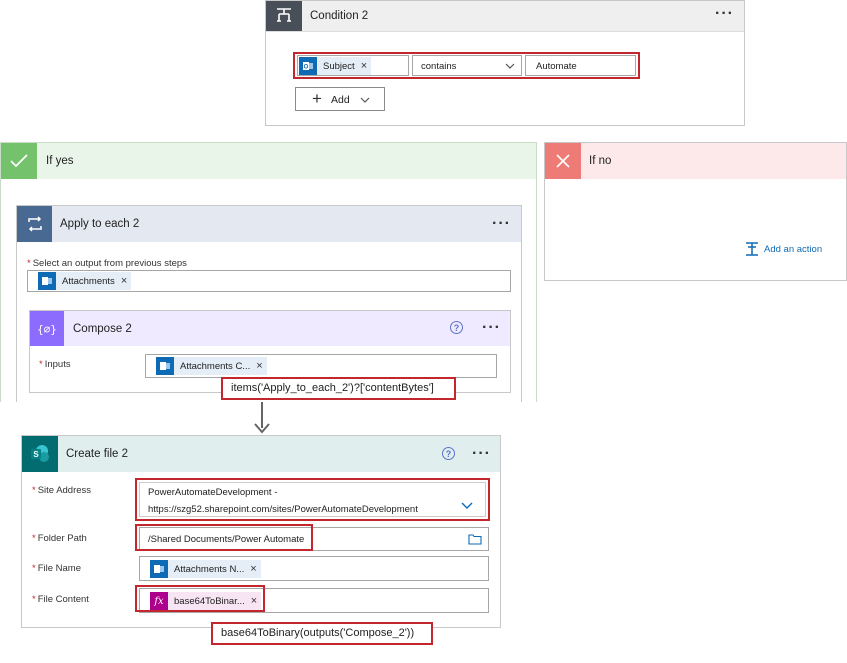 The height and width of the screenshot is (663, 847). What do you see at coordinates (100, 224) in the screenshot?
I see `apply-to-each-title: Apply to each 2` at bounding box center [100, 224].